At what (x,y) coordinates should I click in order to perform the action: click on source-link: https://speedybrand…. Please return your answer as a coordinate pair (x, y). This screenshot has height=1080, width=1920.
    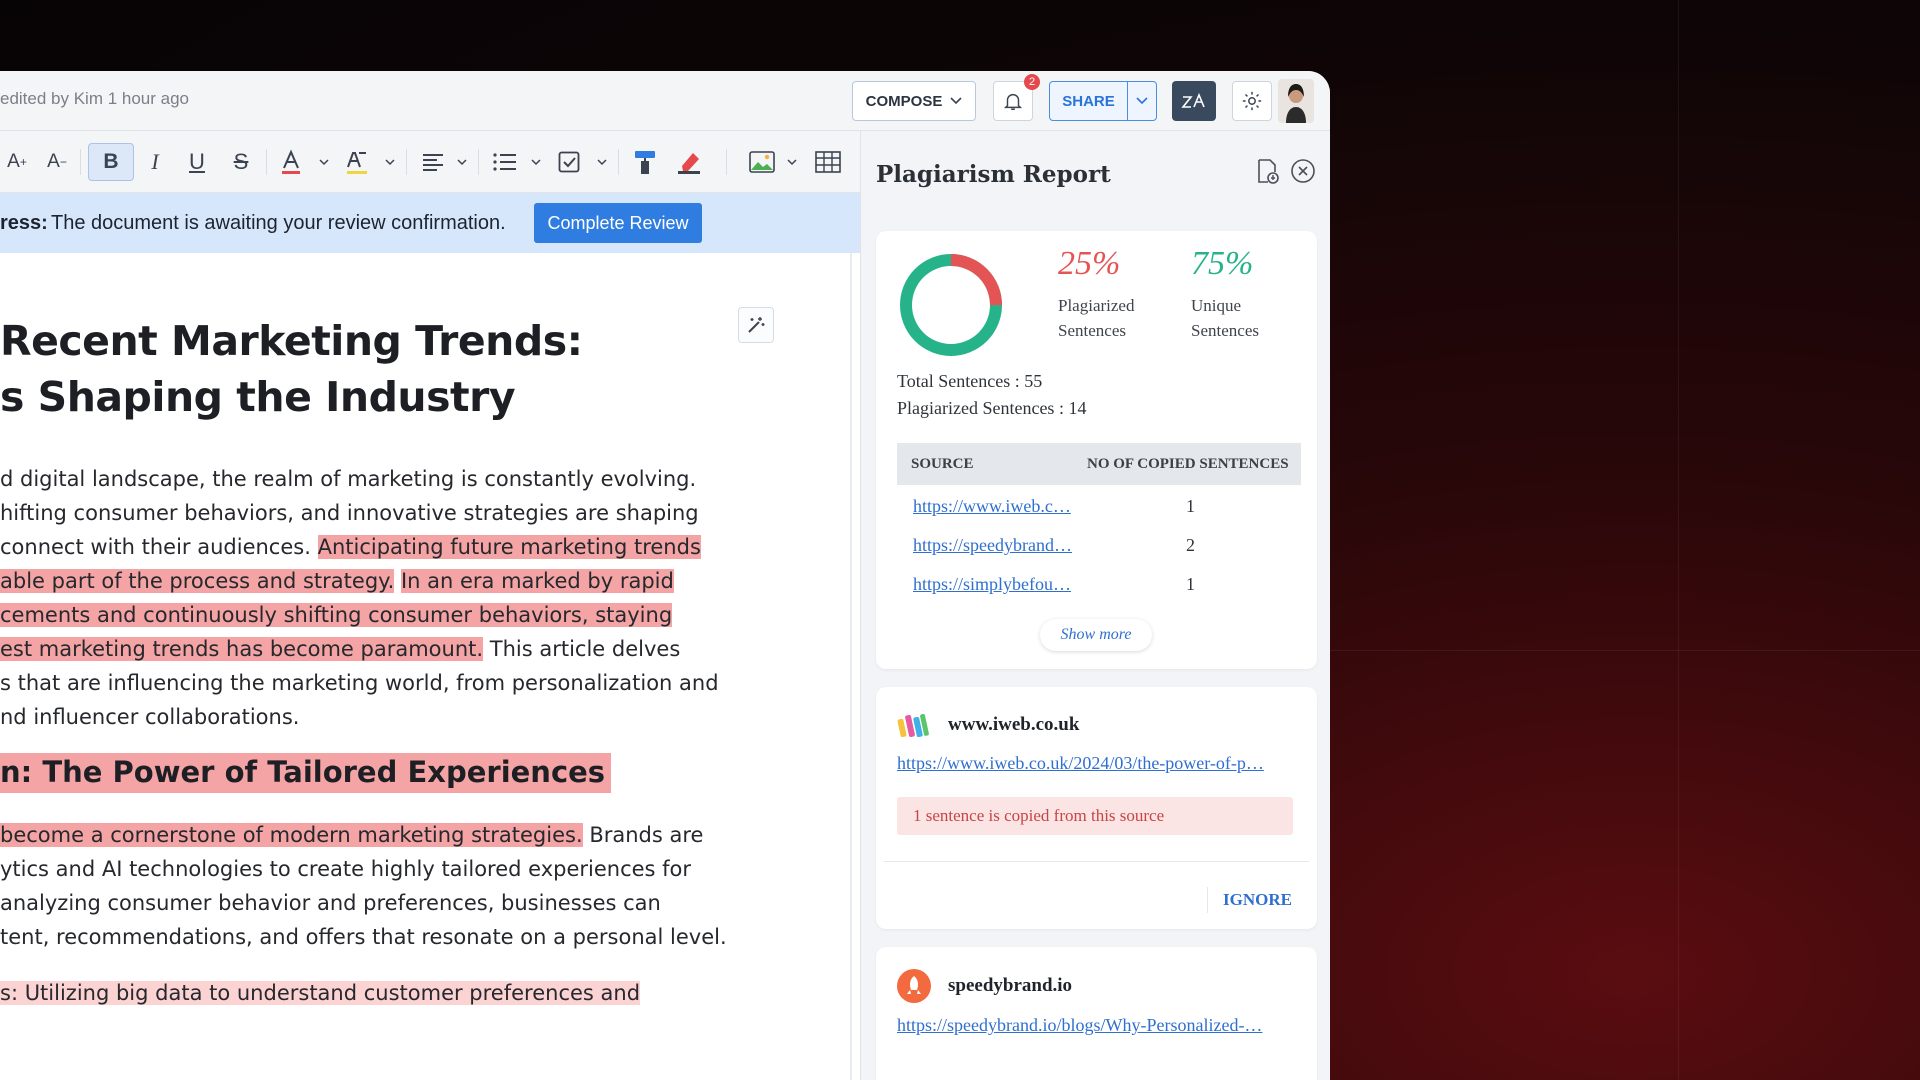
    Looking at the image, I should click on (992, 545).